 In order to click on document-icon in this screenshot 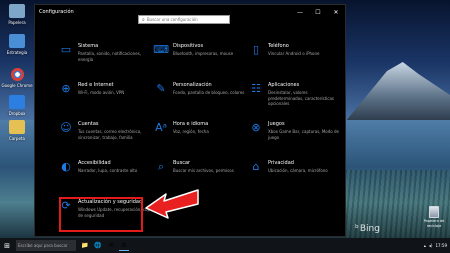, I will do `click(17, 41)`.